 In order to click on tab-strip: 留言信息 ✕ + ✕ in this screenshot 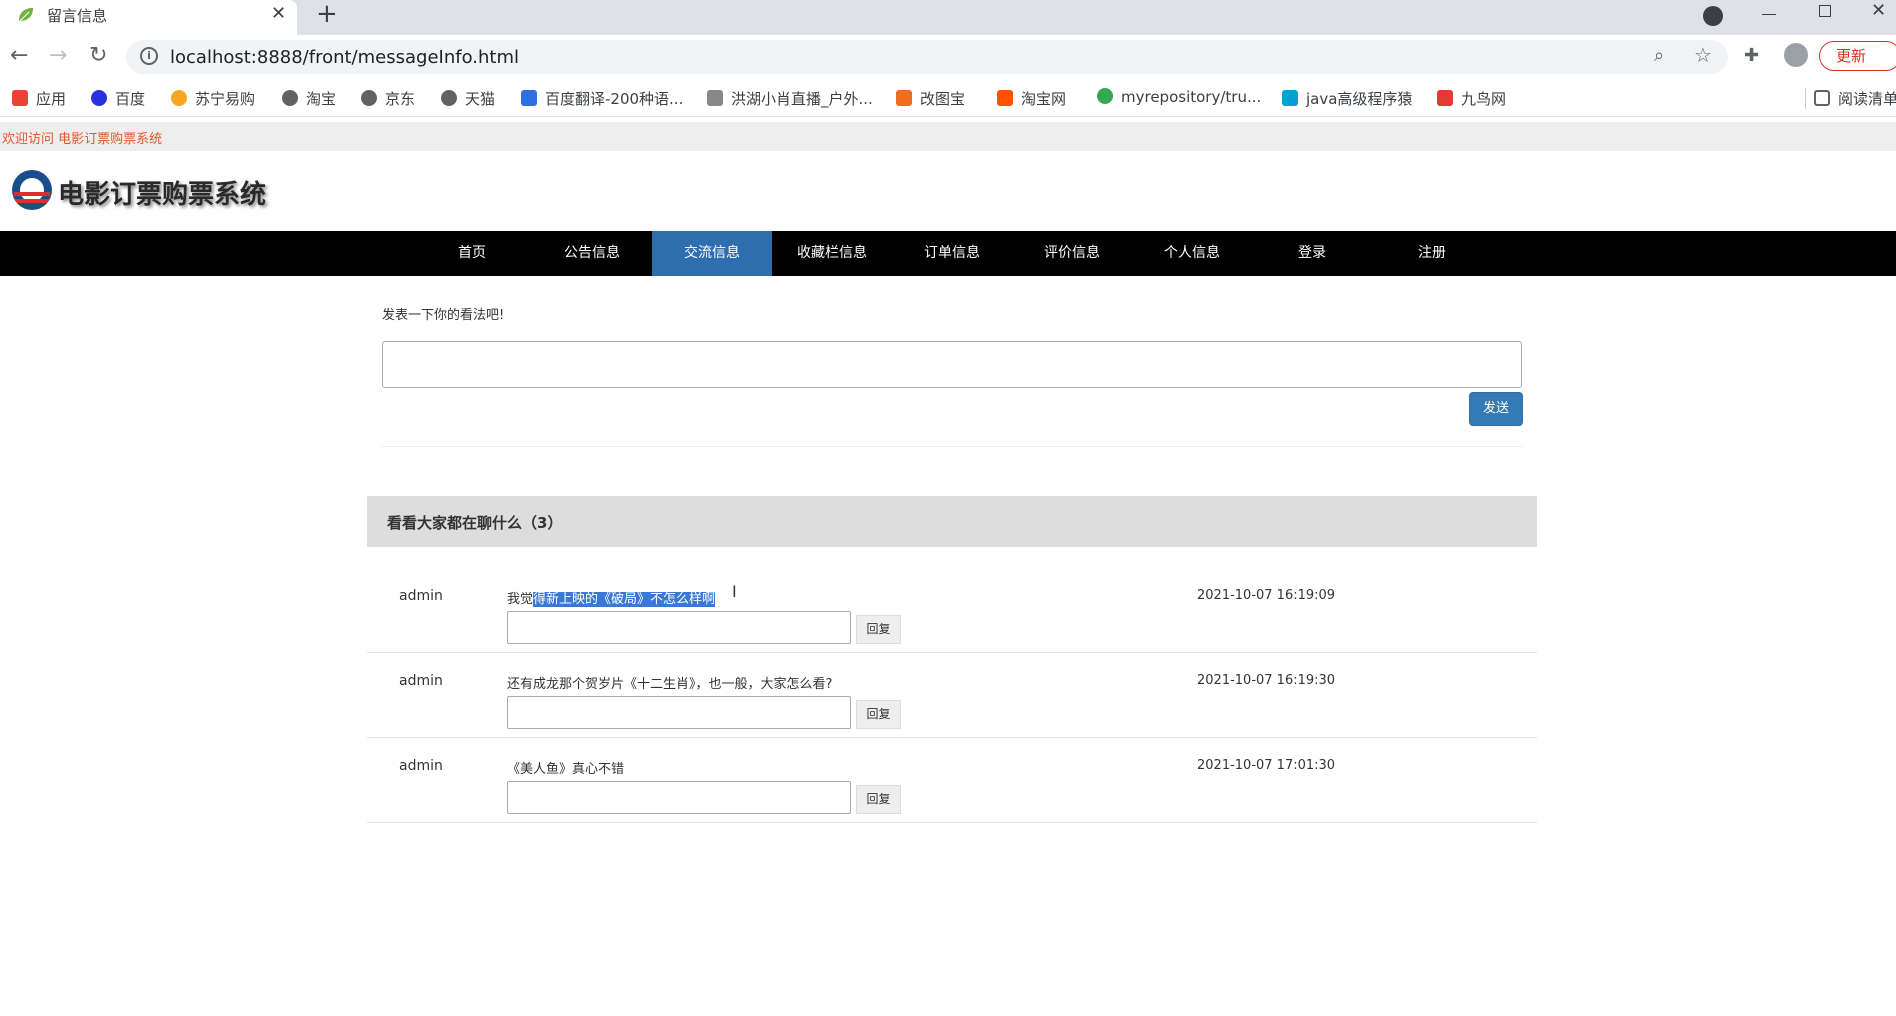, I will do `click(948, 17)`.